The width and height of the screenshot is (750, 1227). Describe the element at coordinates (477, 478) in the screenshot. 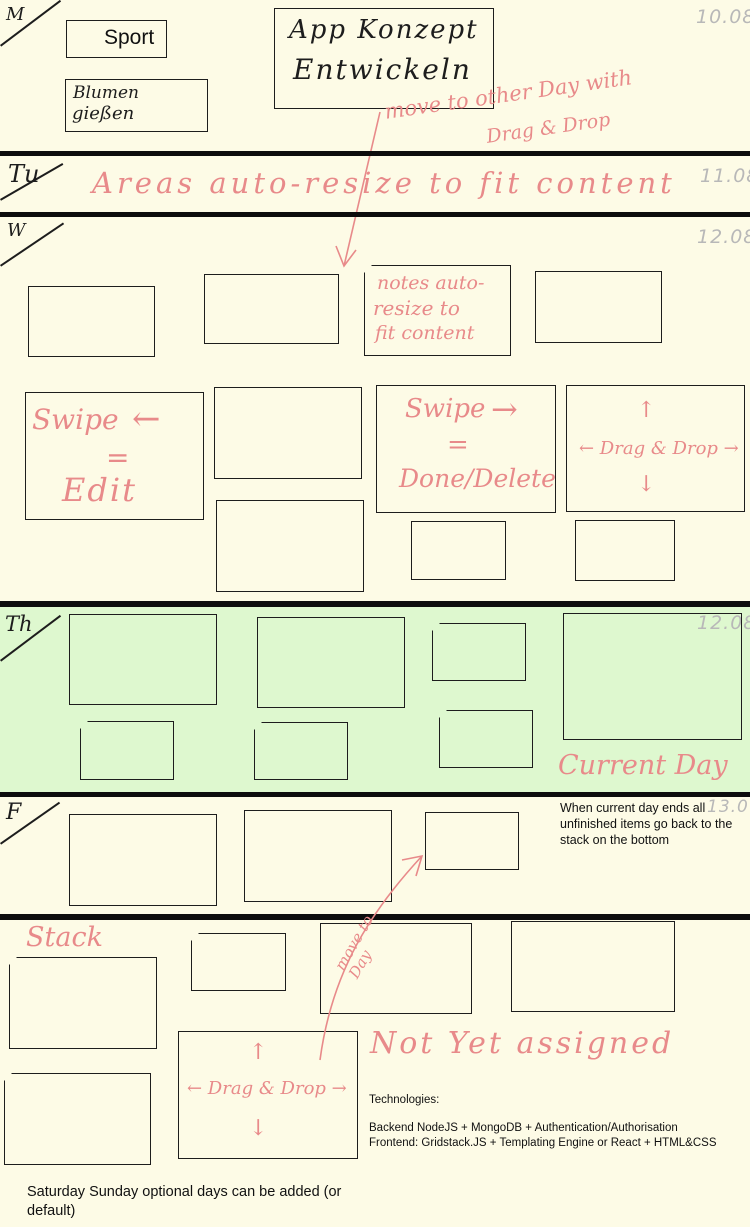

I see `swipe-right-result: Done/Delete` at that location.